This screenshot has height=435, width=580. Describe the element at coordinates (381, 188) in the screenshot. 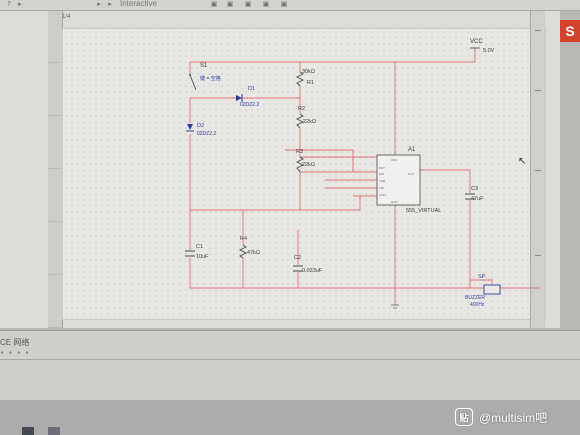

I see `a1-pin: TRI` at that location.